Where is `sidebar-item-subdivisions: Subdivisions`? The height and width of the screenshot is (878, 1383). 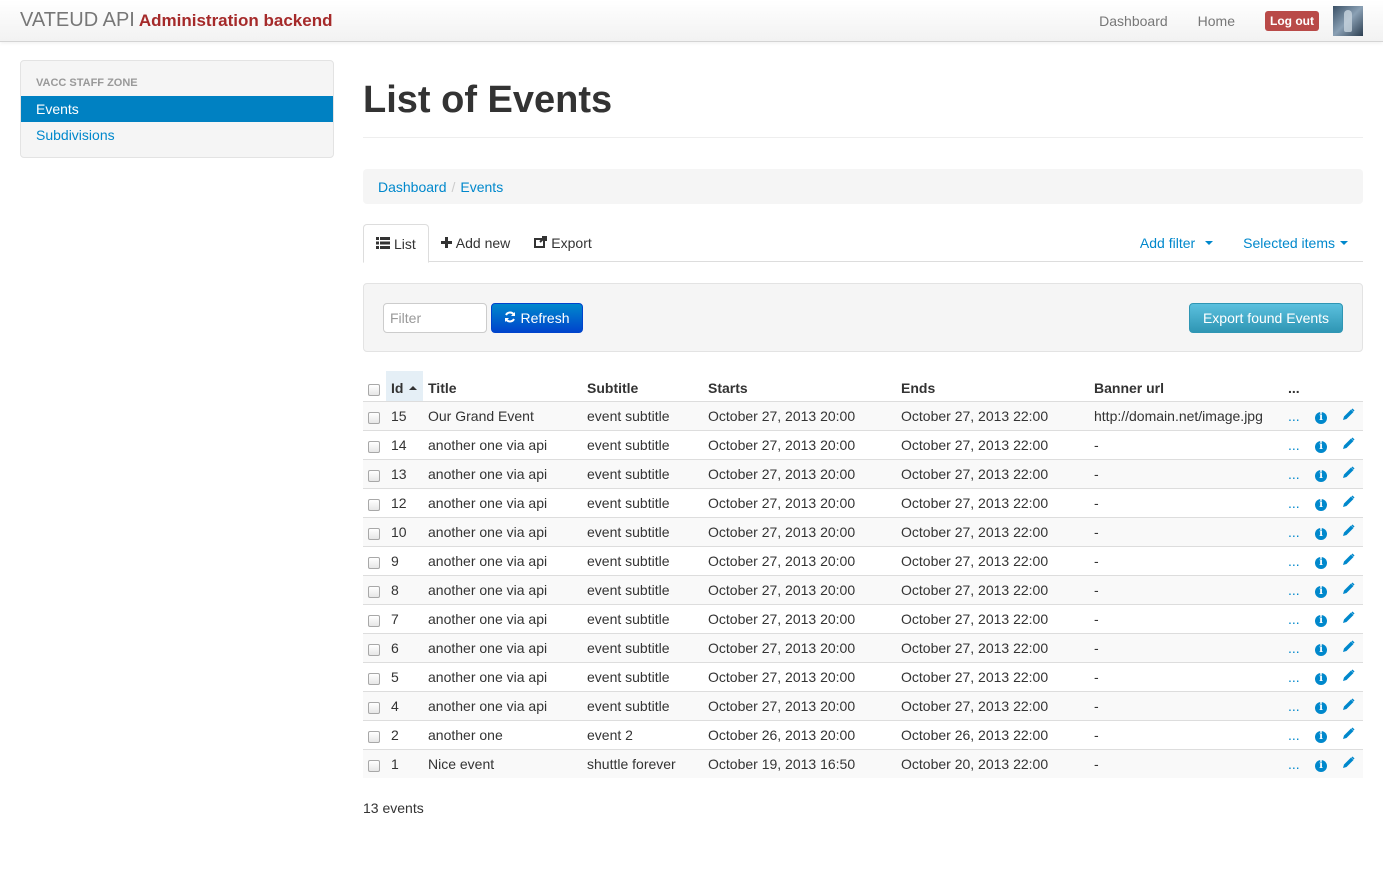
sidebar-item-subdivisions: Subdivisions is located at coordinates (177, 135).